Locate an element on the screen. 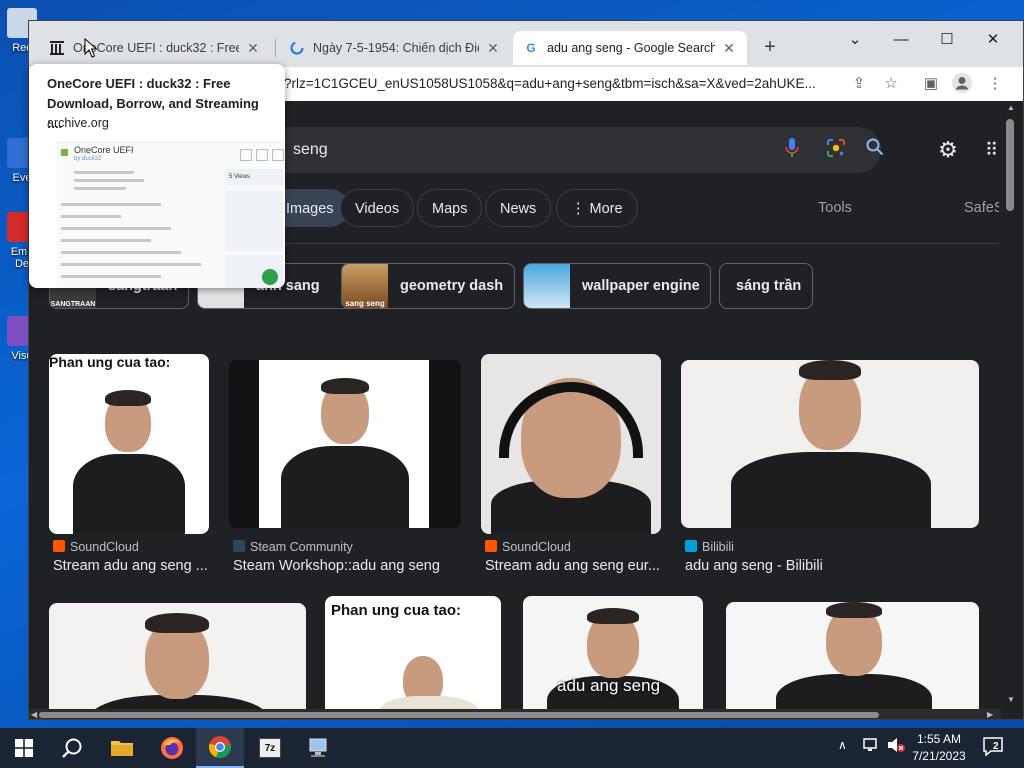  tab-separator is located at coordinates (275, 48).